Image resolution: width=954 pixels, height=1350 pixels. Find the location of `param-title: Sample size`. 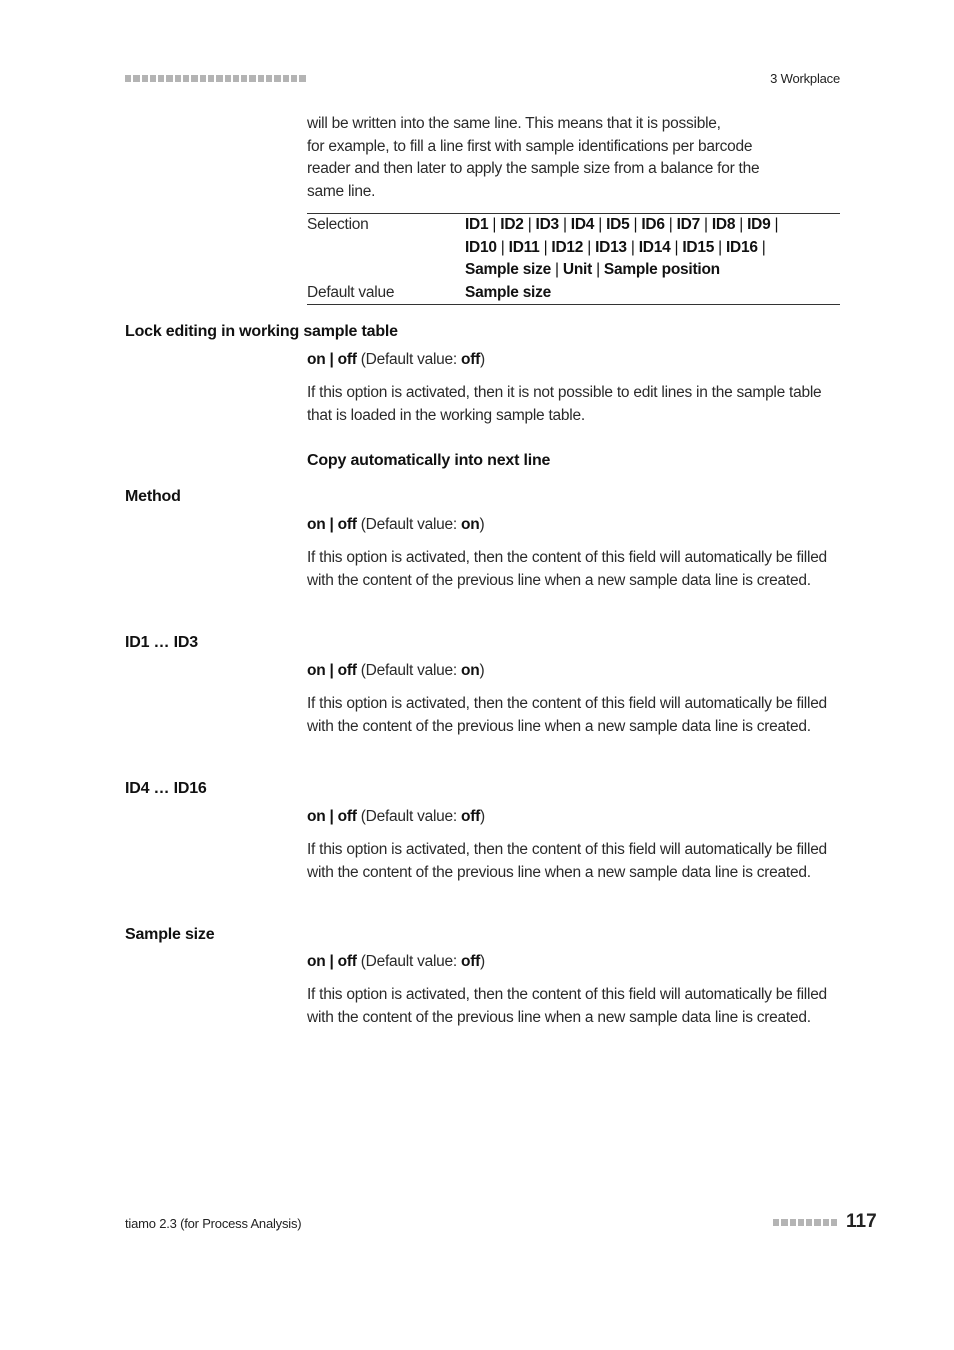

param-title: Sample size is located at coordinates (170, 934).